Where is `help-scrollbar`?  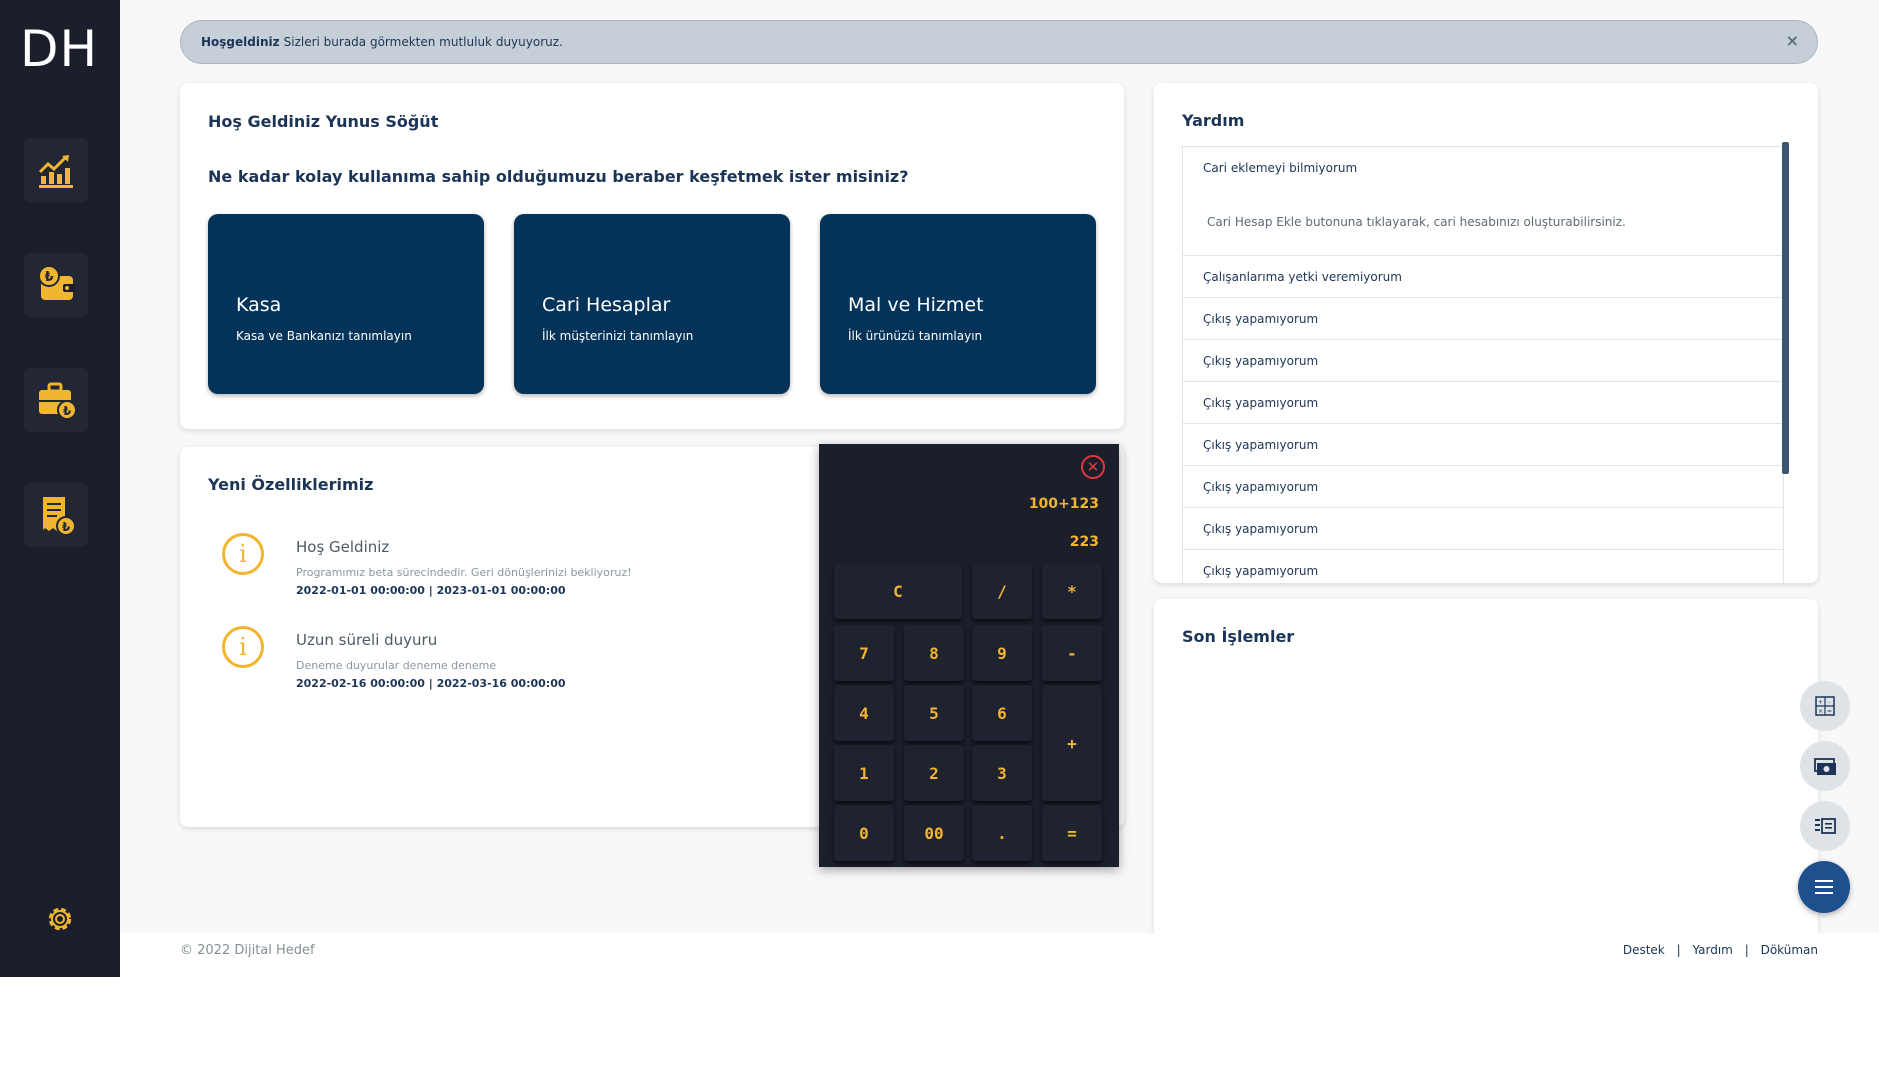 help-scrollbar is located at coordinates (1785, 308).